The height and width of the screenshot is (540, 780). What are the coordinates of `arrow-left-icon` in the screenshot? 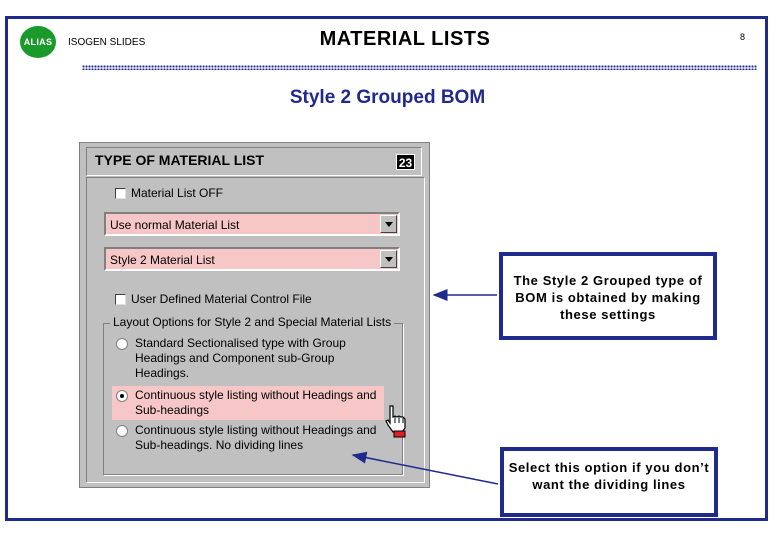 It's located at (425, 468).